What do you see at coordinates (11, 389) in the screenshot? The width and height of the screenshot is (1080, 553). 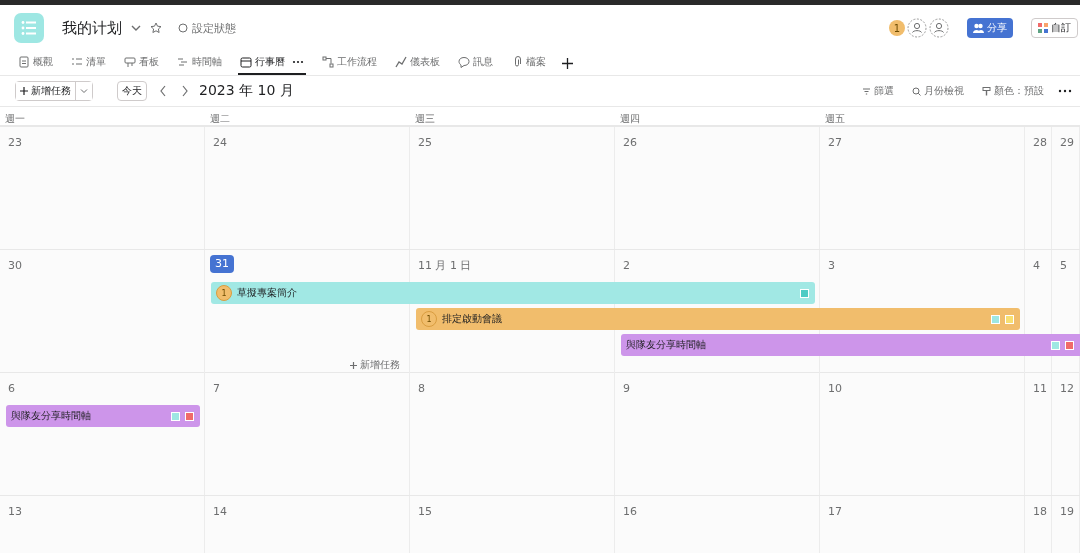 I see `date-label: 6` at bounding box center [11, 389].